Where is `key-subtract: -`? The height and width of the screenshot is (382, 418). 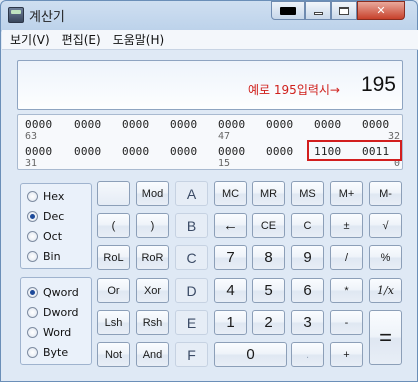 key-subtract: - is located at coordinates (346, 322).